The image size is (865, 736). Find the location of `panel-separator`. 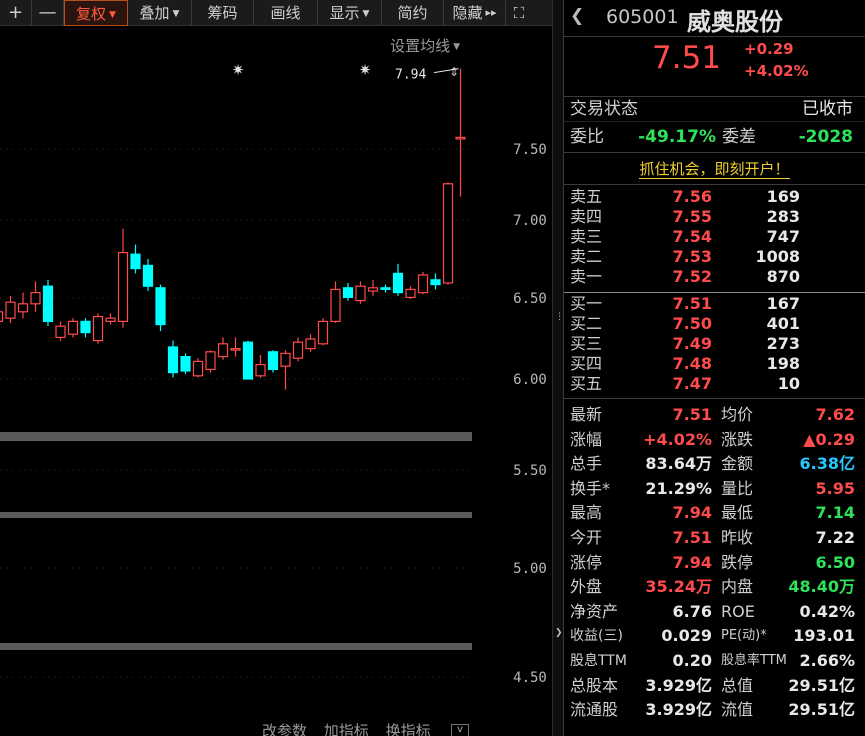

panel-separator is located at coordinates (236, 646).